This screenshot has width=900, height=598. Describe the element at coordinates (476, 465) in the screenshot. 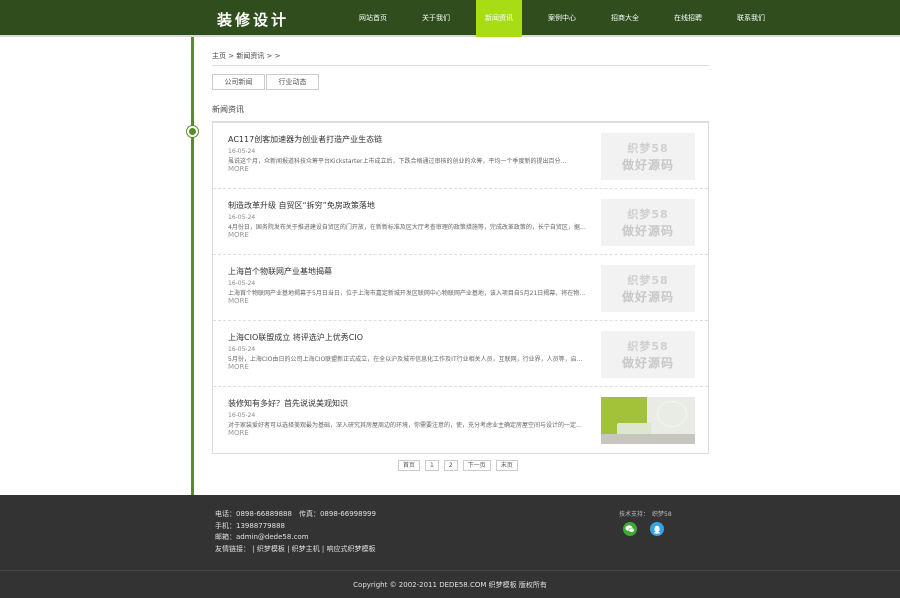

I see `page-next-button: 下一页` at that location.